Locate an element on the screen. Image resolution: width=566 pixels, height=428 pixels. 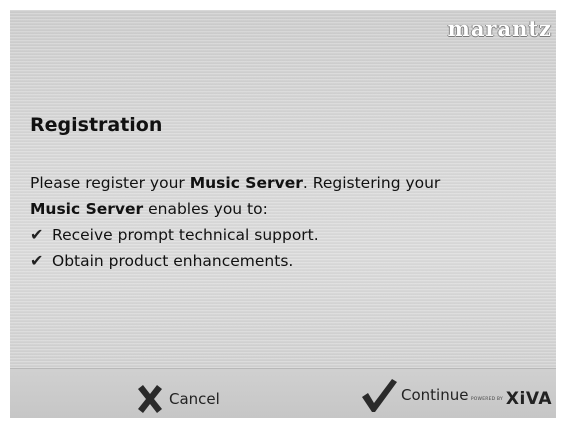
benefit-text: Receive prompt technical support. is located at coordinates (185, 235).